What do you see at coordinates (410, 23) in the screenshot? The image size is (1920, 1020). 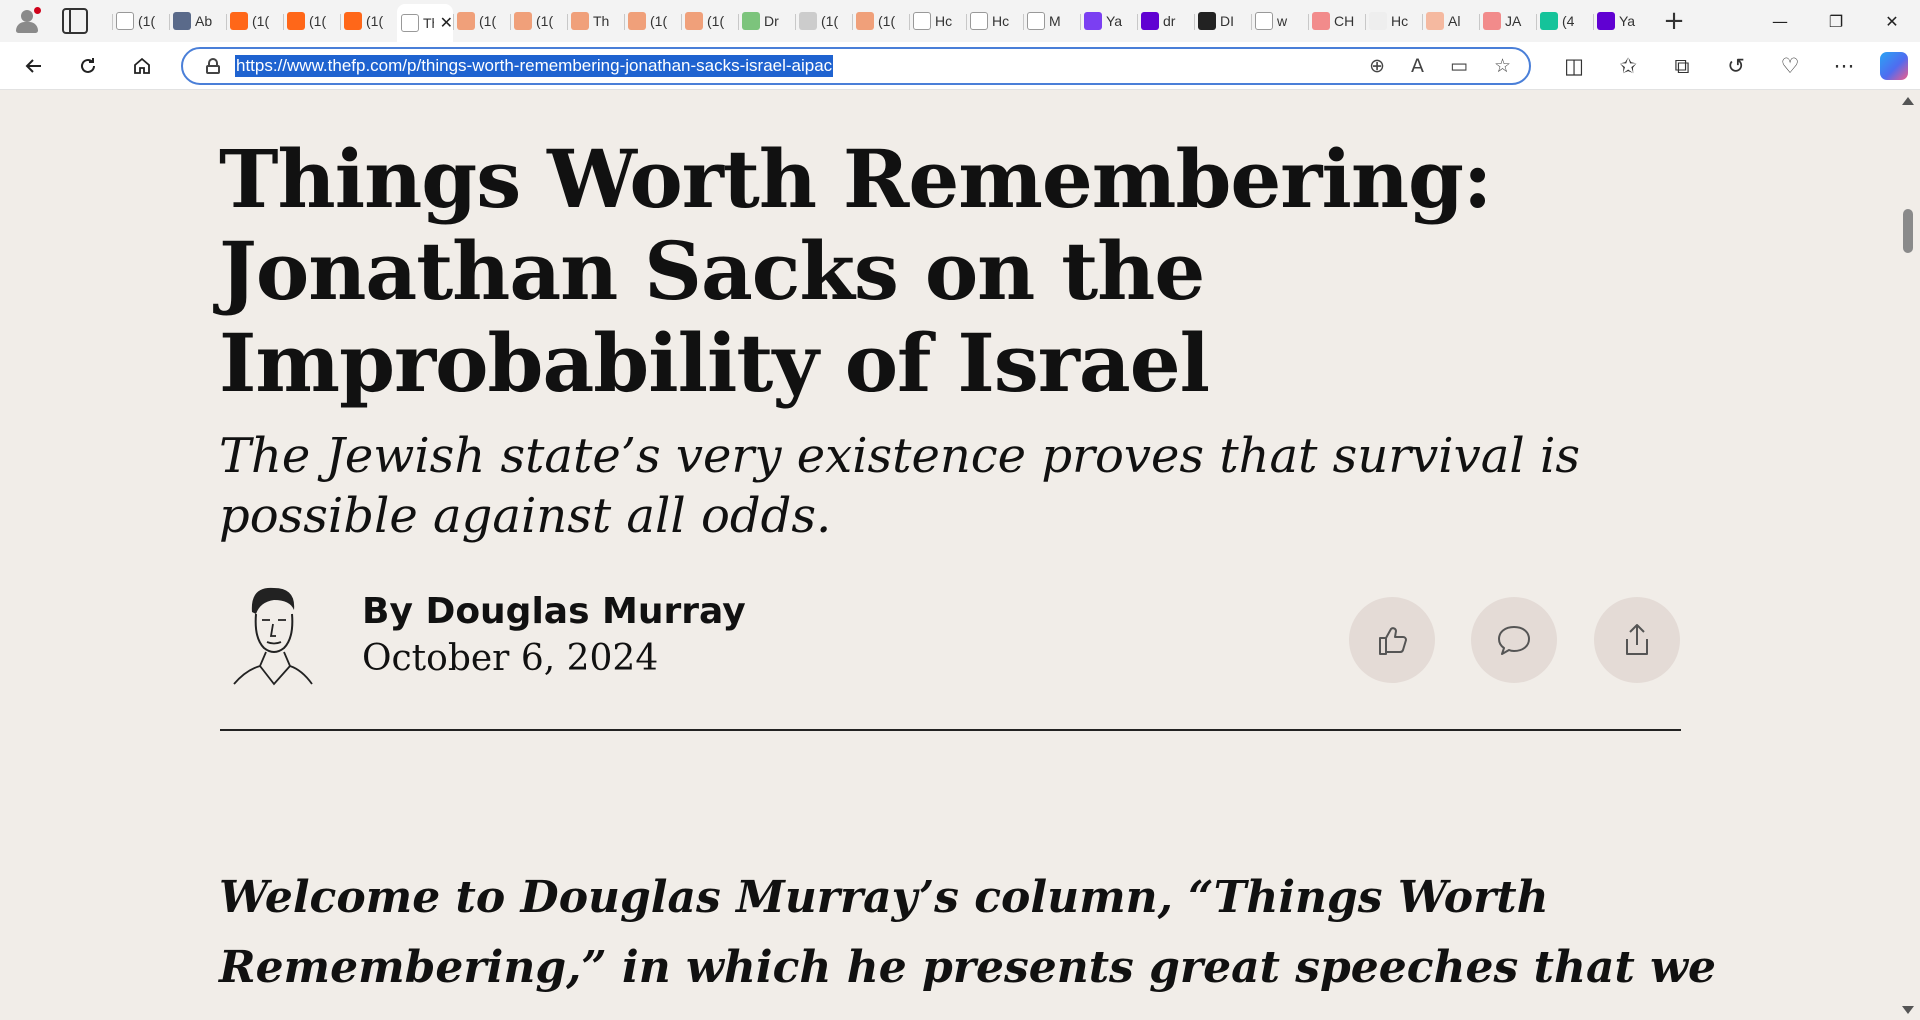 I see `fp-icon` at bounding box center [410, 23].